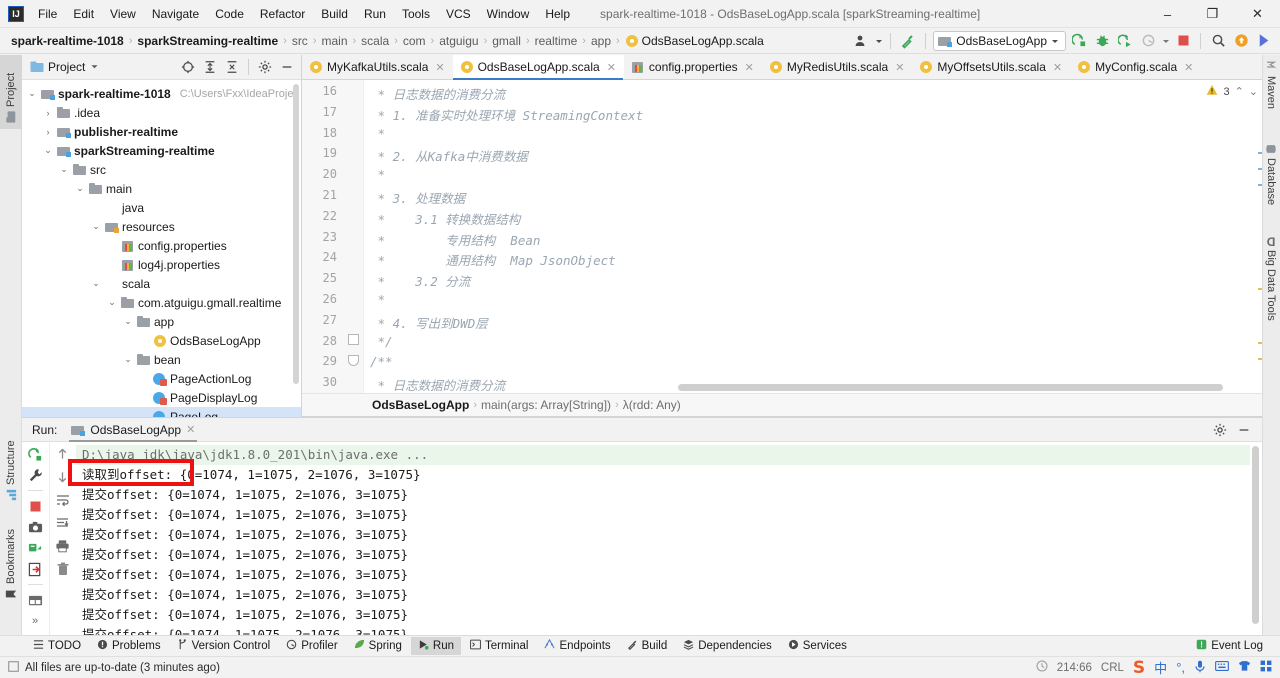 The image size is (1280, 678). I want to click on hide-panel-icon, so click(287, 67).